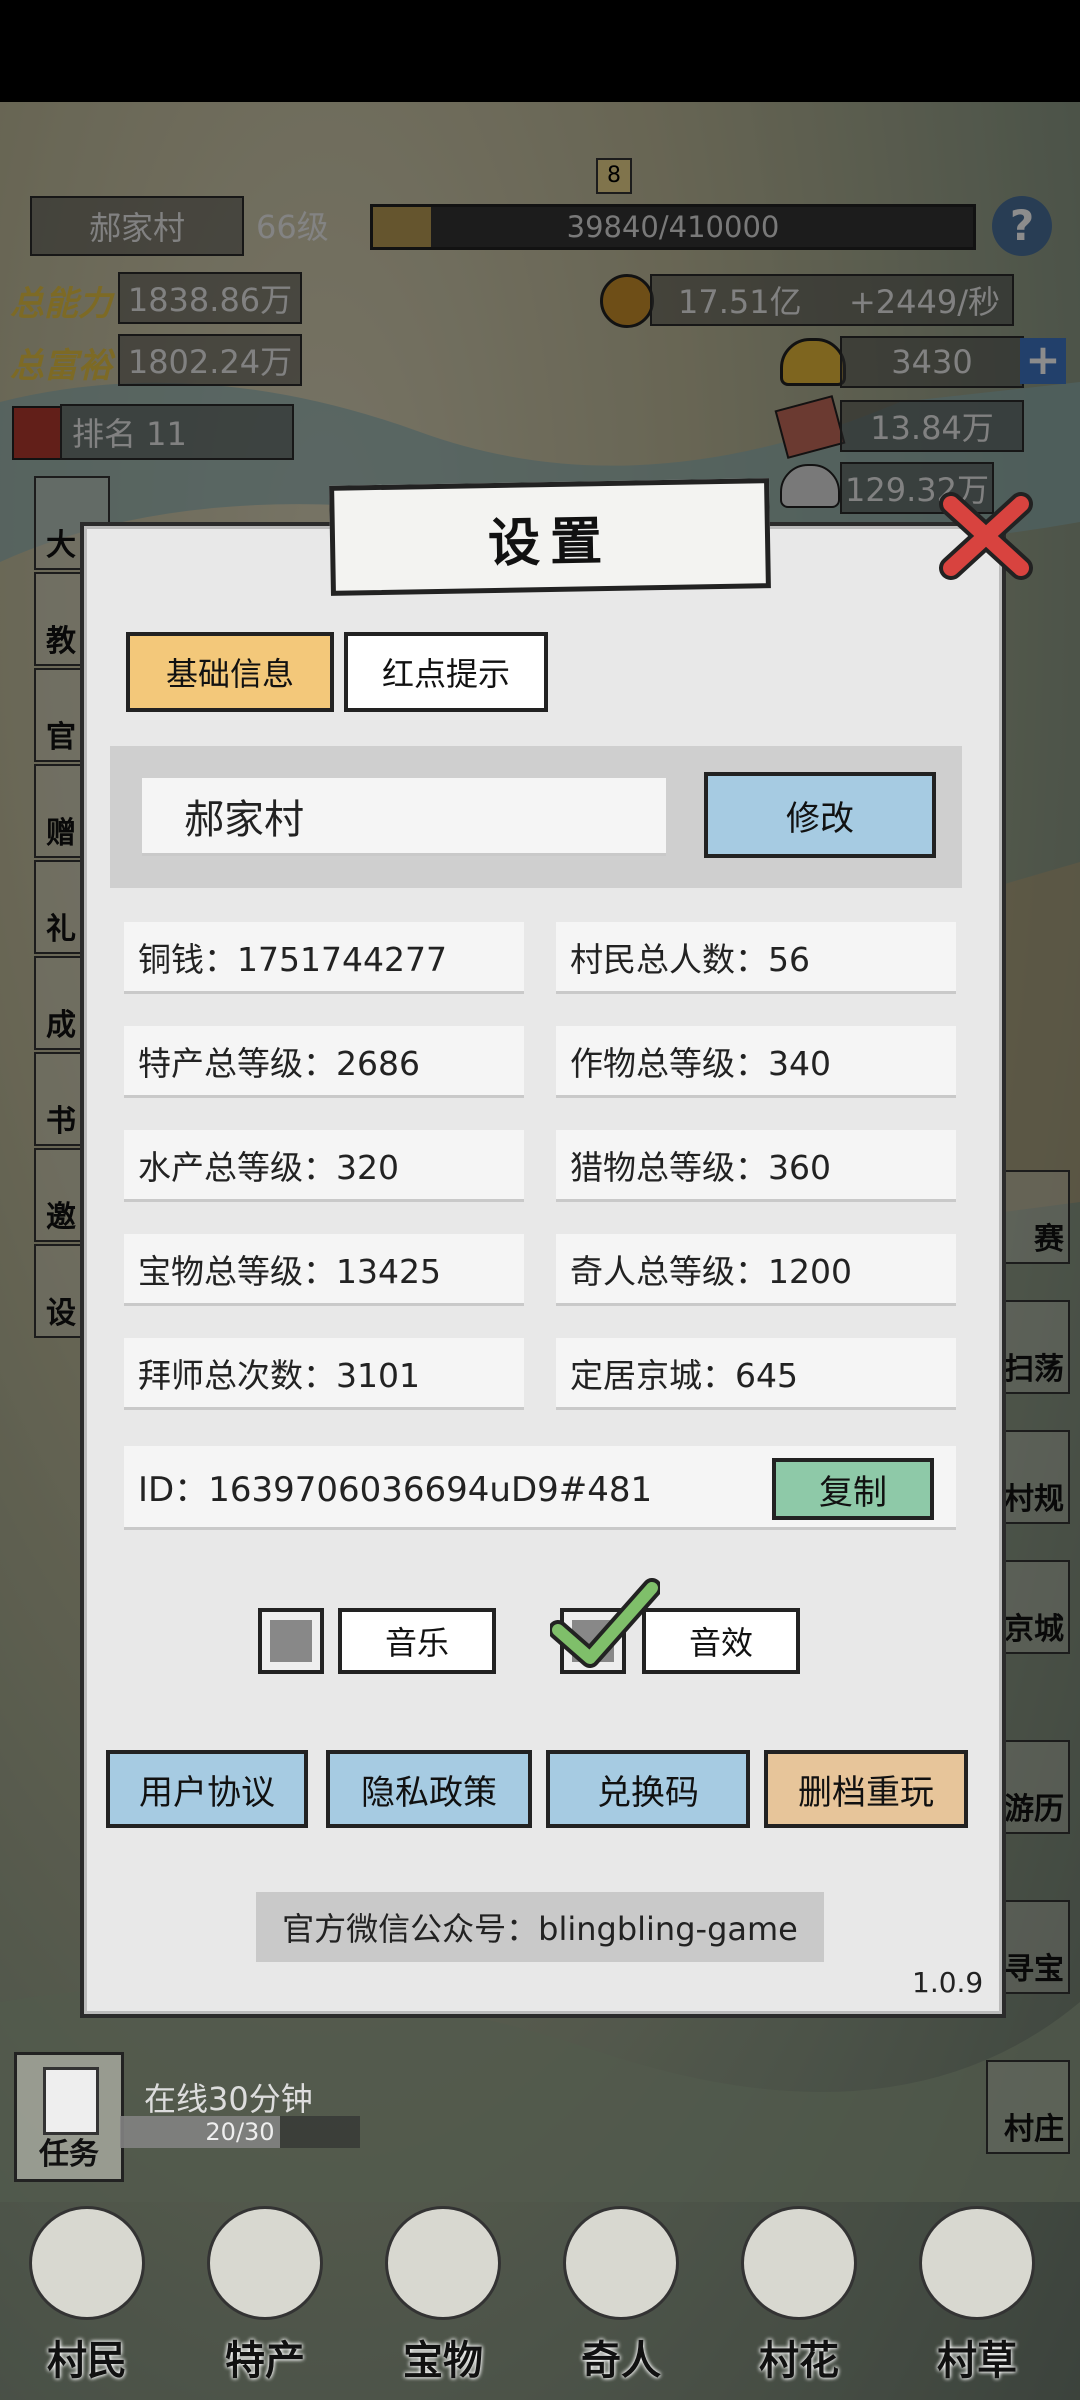 This screenshot has width=1080, height=2400. I want to click on music-checkbox, so click(291, 1641).